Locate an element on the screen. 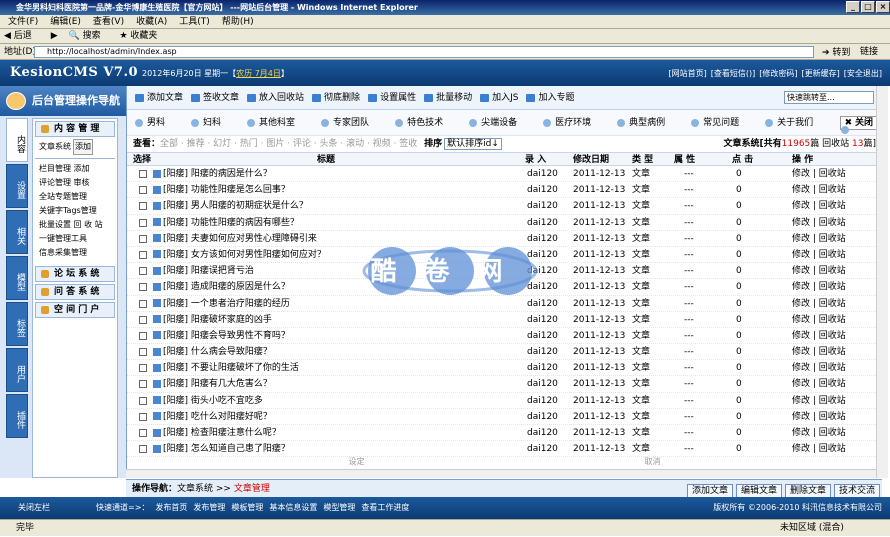  op-nav-path: 文章系统 >> is located at coordinates (205, 489).